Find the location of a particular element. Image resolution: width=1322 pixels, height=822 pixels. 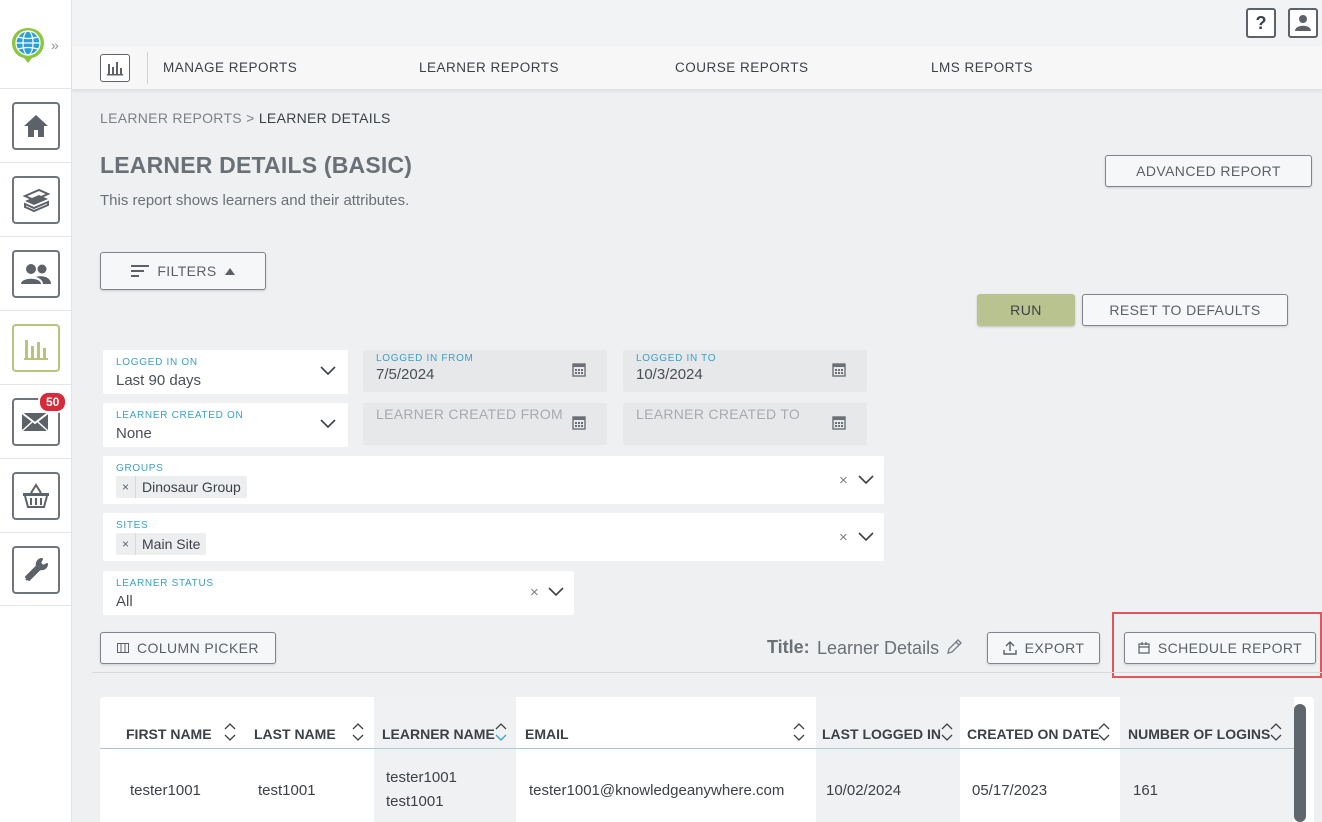

groups-label: GROUPS is located at coordinates (140, 468).